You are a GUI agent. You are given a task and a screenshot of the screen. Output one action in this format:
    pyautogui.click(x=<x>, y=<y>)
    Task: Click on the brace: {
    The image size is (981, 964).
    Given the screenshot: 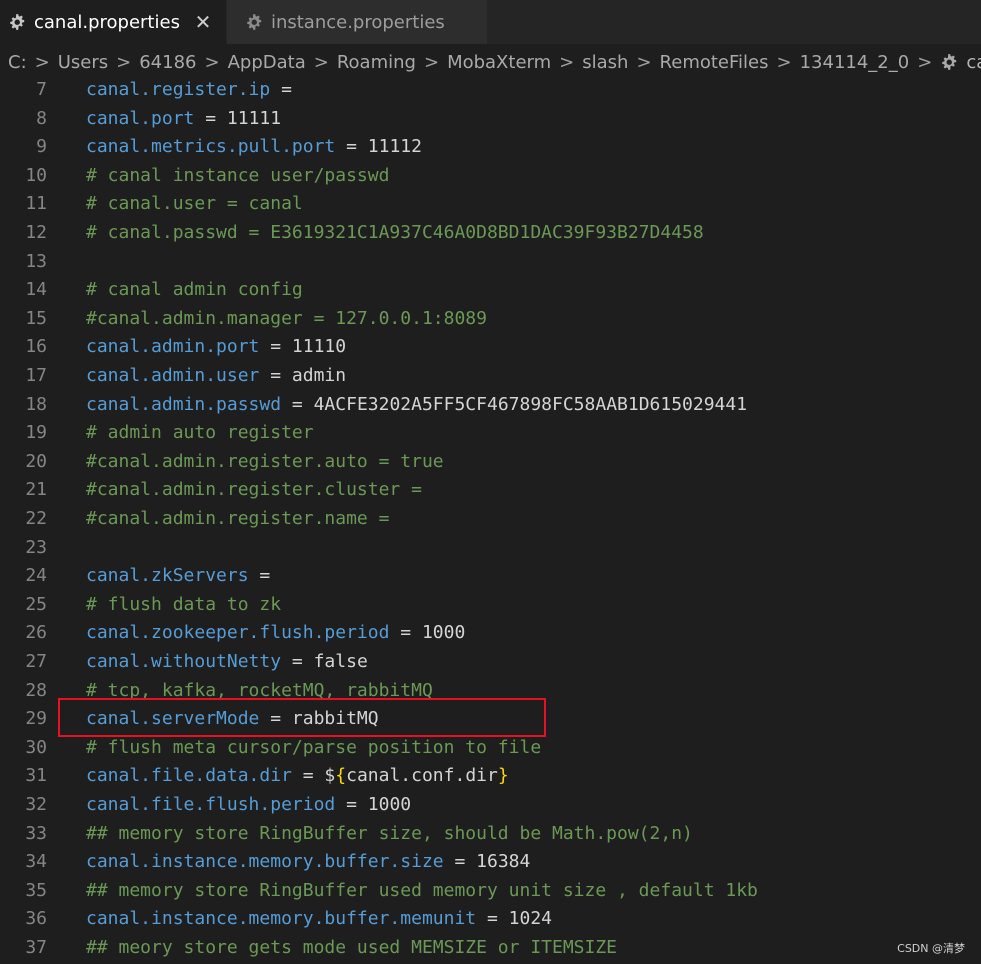 What is the action you would take?
    pyautogui.click(x=341, y=776)
    